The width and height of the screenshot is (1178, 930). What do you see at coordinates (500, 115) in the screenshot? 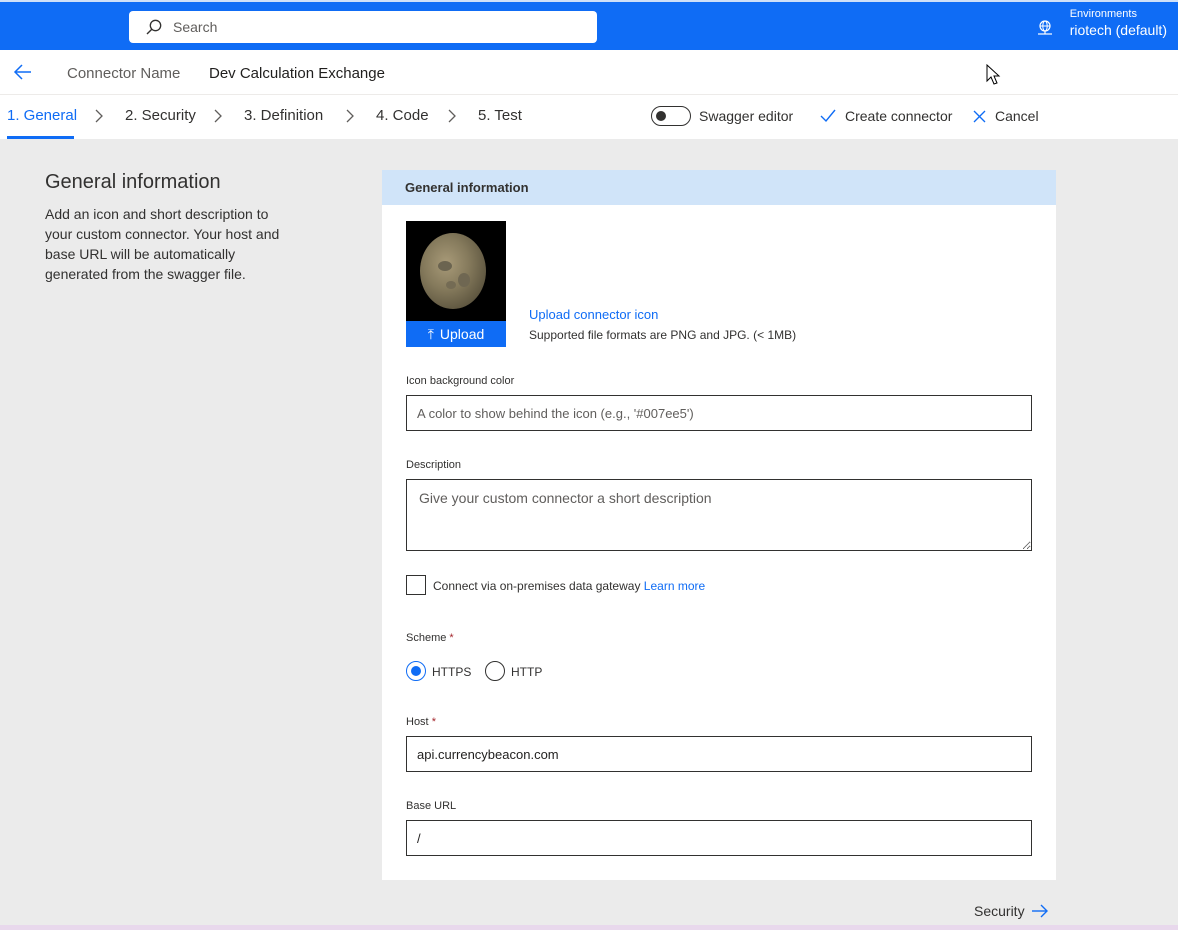
I see `tab-test: 5. Test` at bounding box center [500, 115].